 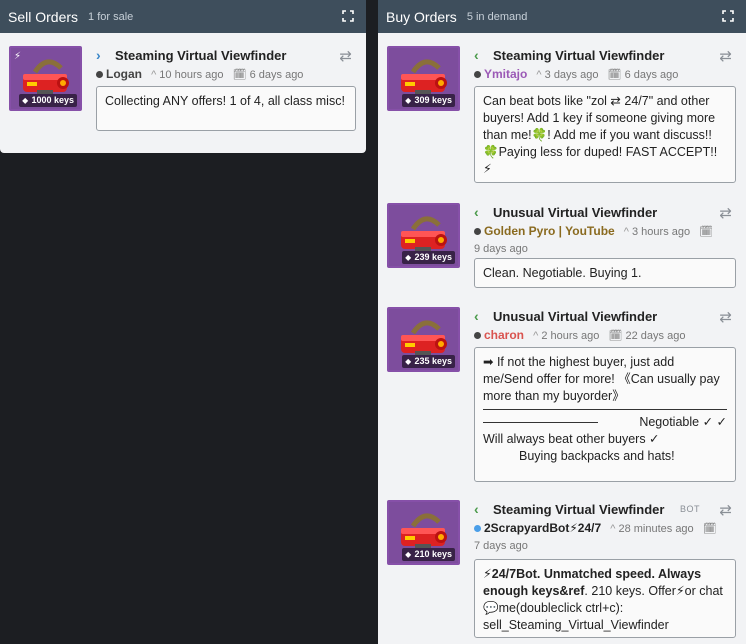 What do you see at coordinates (661, 232) in the screenshot?
I see `bumped-time: 3 hours ago` at bounding box center [661, 232].